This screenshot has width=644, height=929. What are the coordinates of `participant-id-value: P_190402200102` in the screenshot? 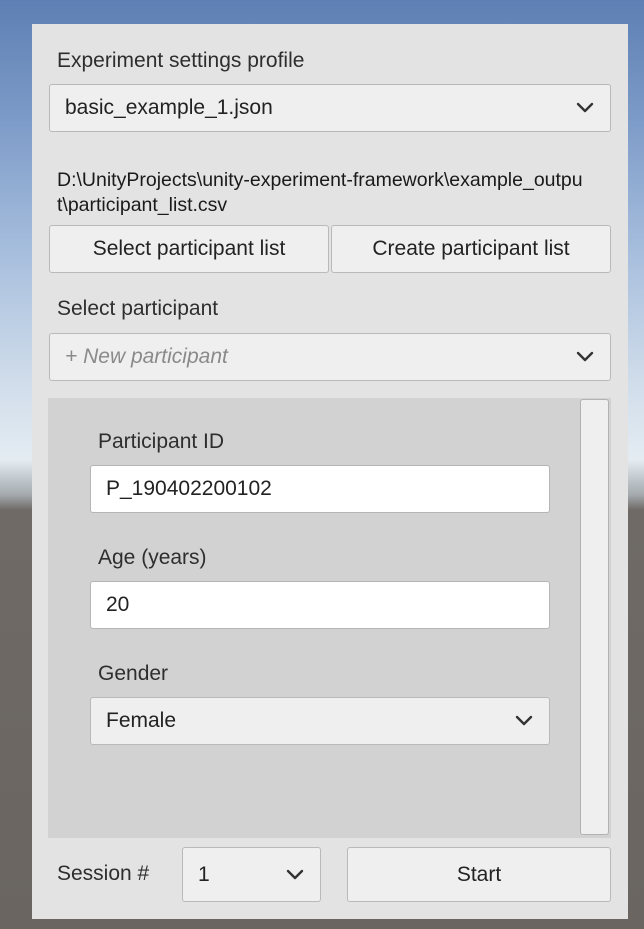 It's located at (189, 488).